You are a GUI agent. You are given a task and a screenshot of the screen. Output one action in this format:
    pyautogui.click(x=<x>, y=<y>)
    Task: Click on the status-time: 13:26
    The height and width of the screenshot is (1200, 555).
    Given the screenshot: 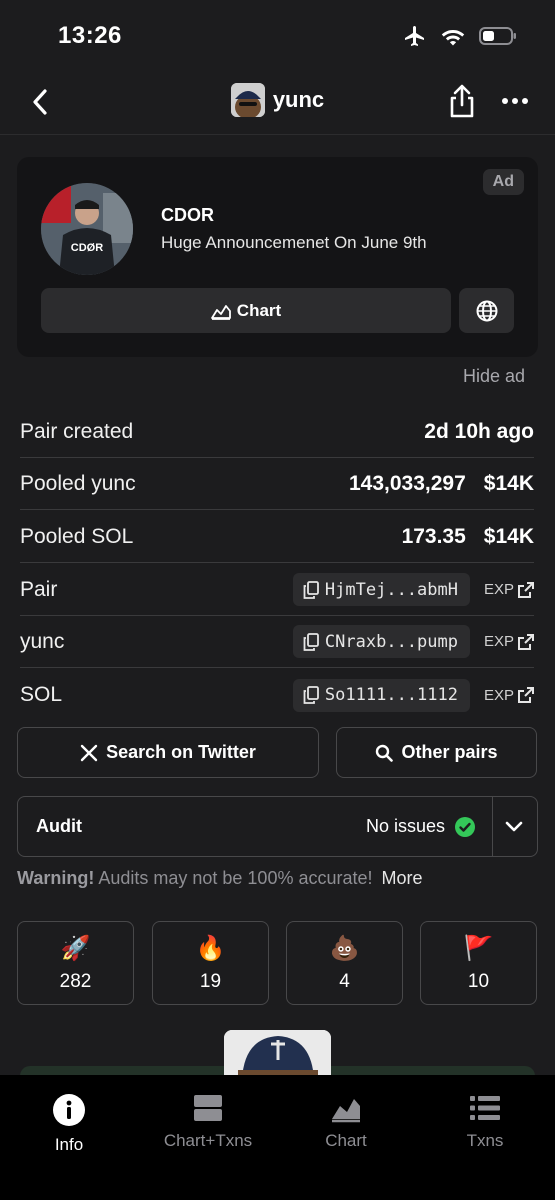 What is the action you would take?
    pyautogui.click(x=90, y=35)
    